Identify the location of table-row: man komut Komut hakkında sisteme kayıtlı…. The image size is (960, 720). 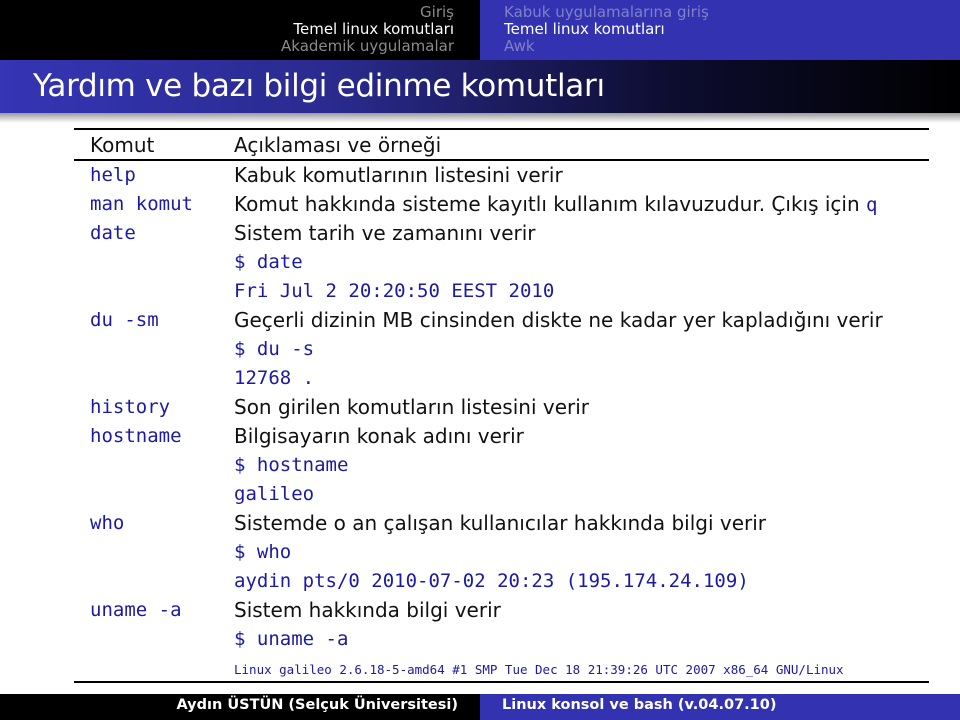
(501, 204).